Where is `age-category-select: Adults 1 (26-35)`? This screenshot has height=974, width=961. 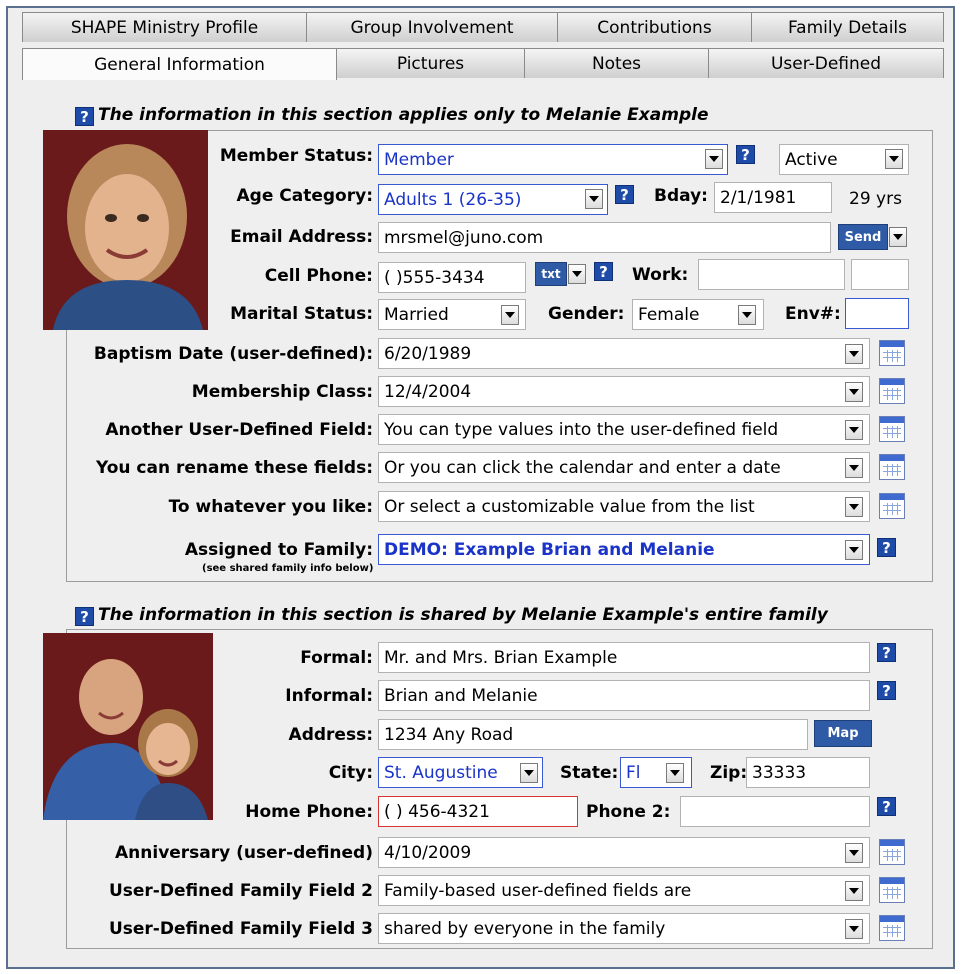 age-category-select: Adults 1 (26-35) is located at coordinates (493, 199).